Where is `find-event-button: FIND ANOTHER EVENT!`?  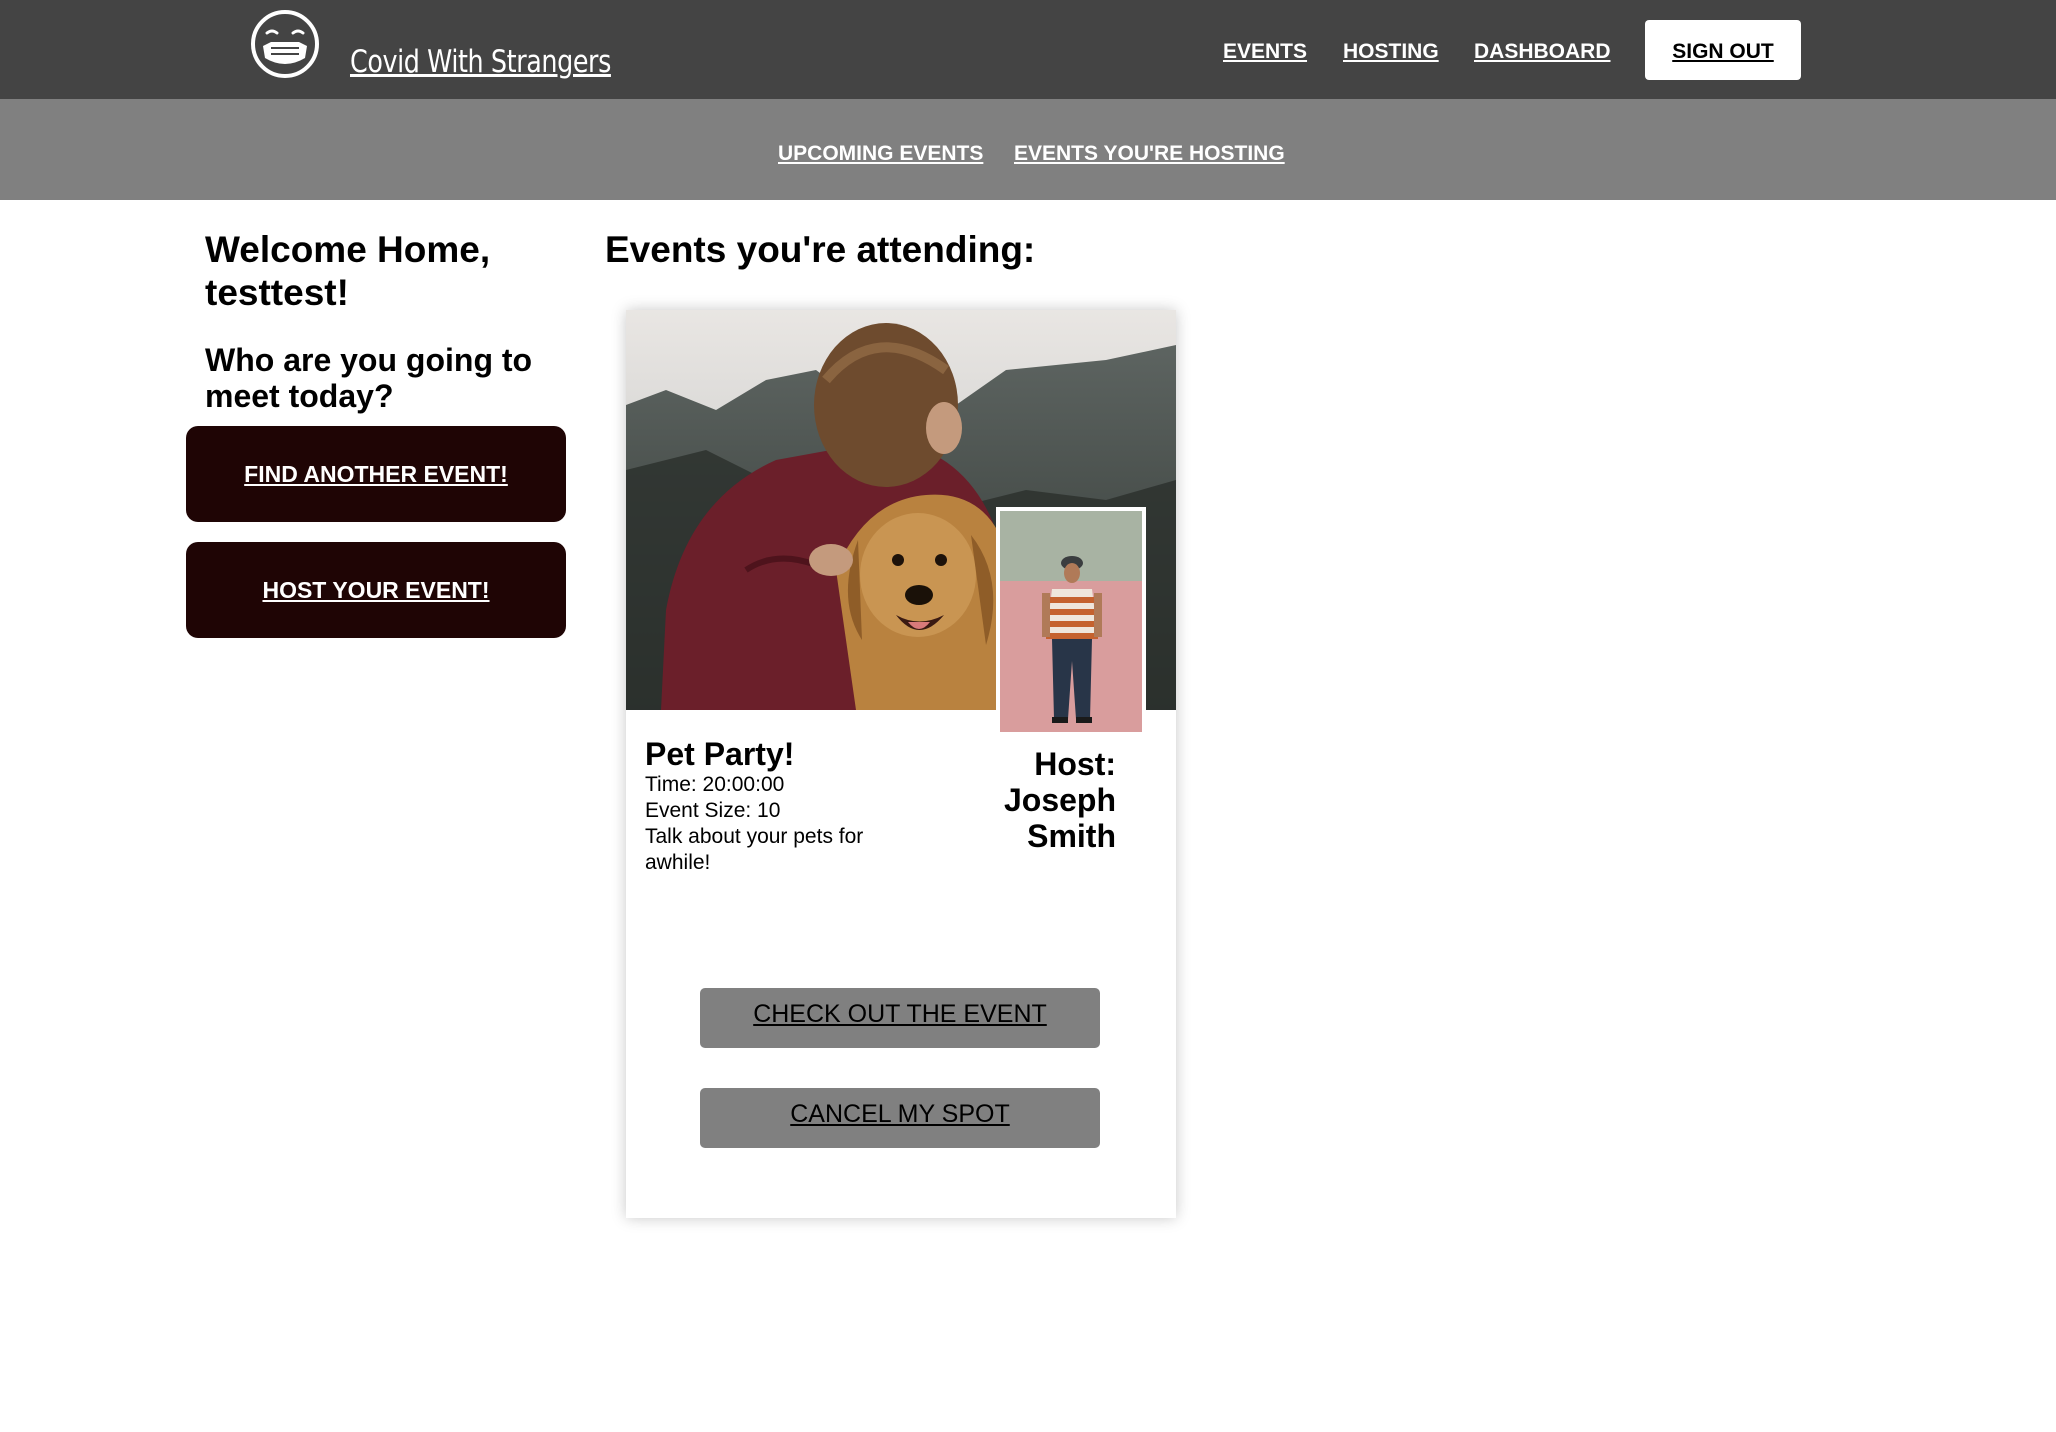 find-event-button: FIND ANOTHER EVENT! is located at coordinates (376, 474).